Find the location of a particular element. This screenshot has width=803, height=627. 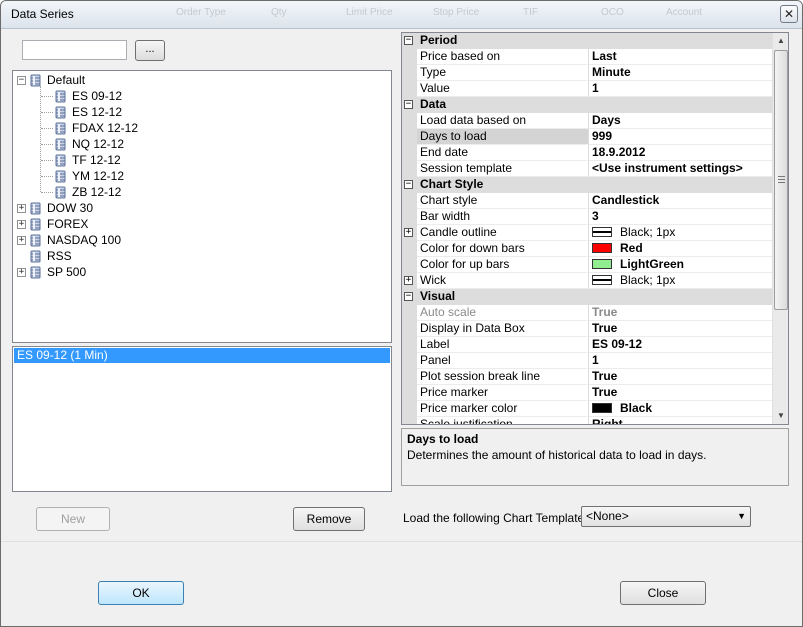

property-value: Candlestick is located at coordinates (680, 201).